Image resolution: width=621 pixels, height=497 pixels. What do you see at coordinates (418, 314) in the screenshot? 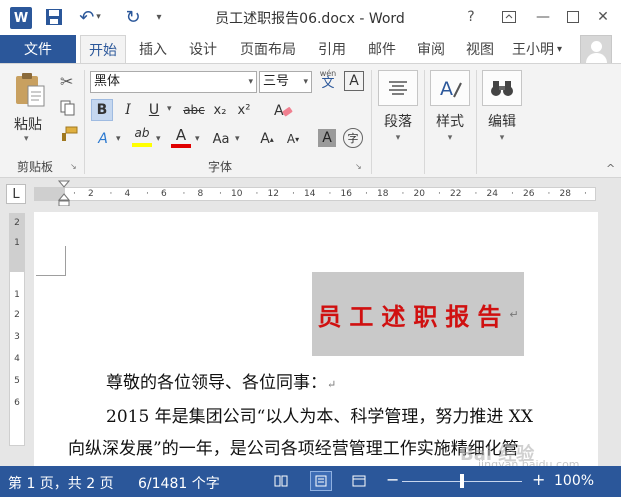
I see `document-title-block: 员工述职报告 ↵` at bounding box center [418, 314].